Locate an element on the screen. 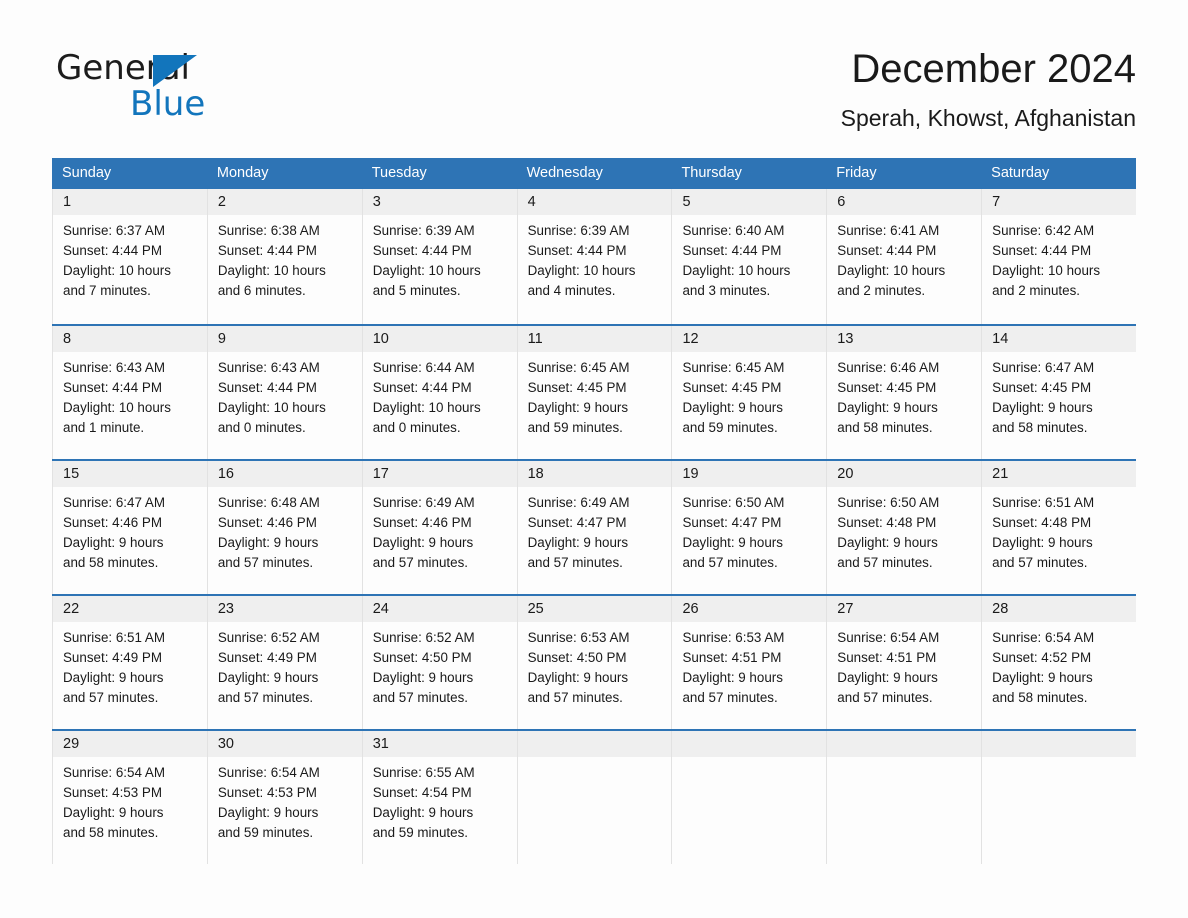 The width and height of the screenshot is (1188, 918). day-number: 19 is located at coordinates (690, 474).